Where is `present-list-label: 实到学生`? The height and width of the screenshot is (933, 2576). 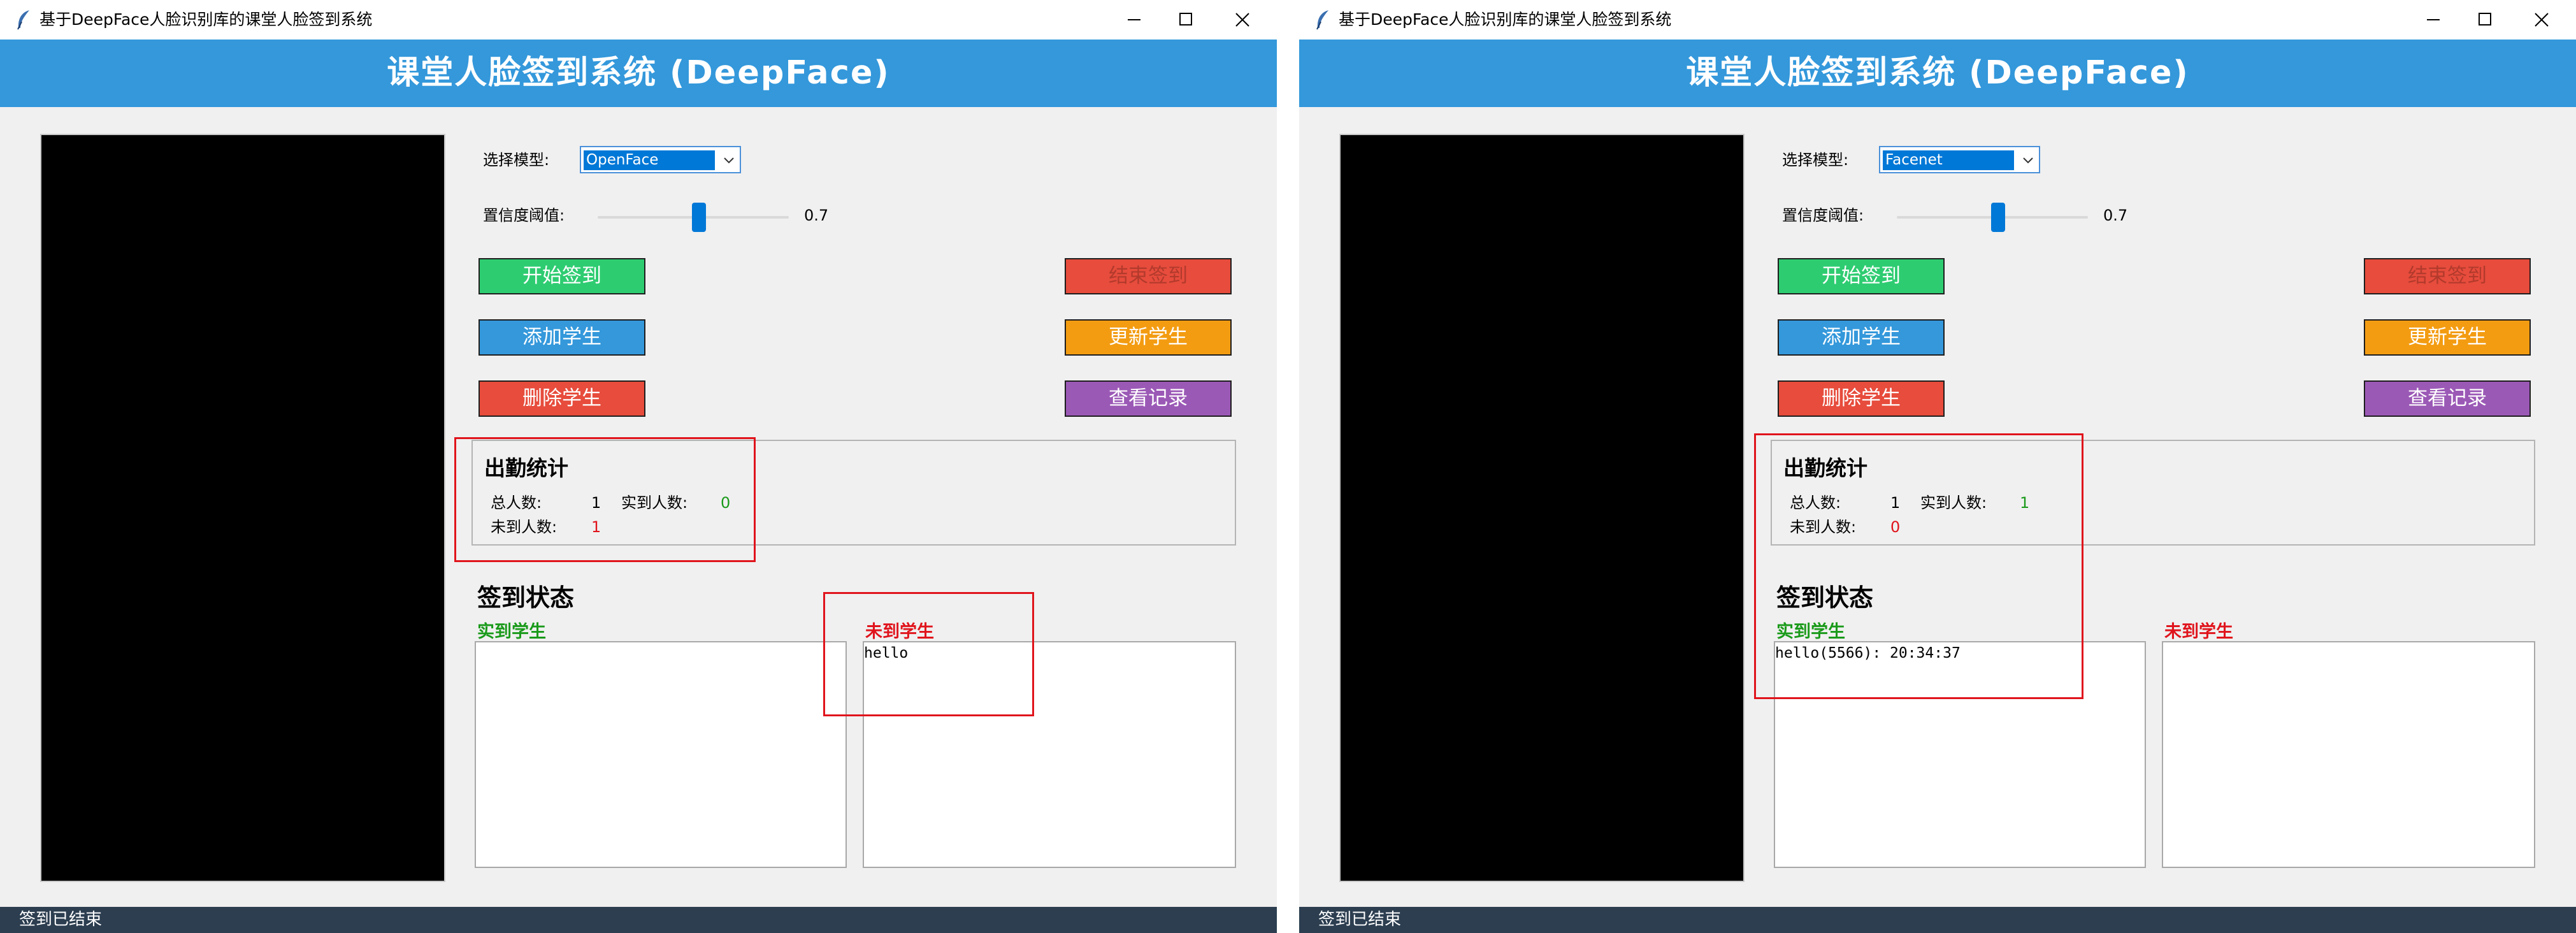
present-list-label: 实到学生 is located at coordinates (511, 632).